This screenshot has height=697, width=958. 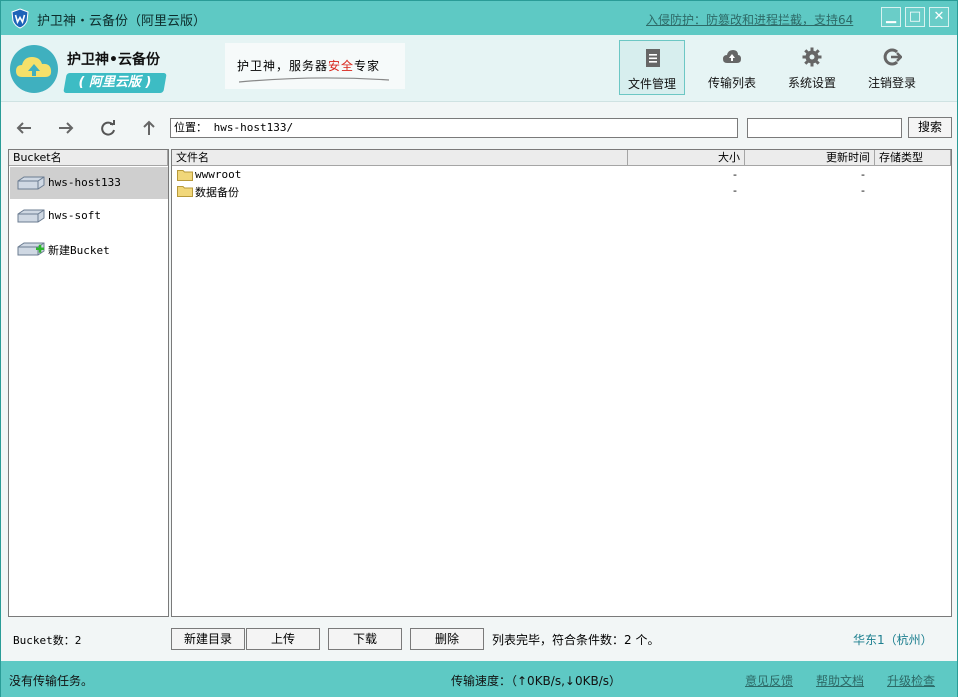 I want to click on search-button: 搜索, so click(x=930, y=127).